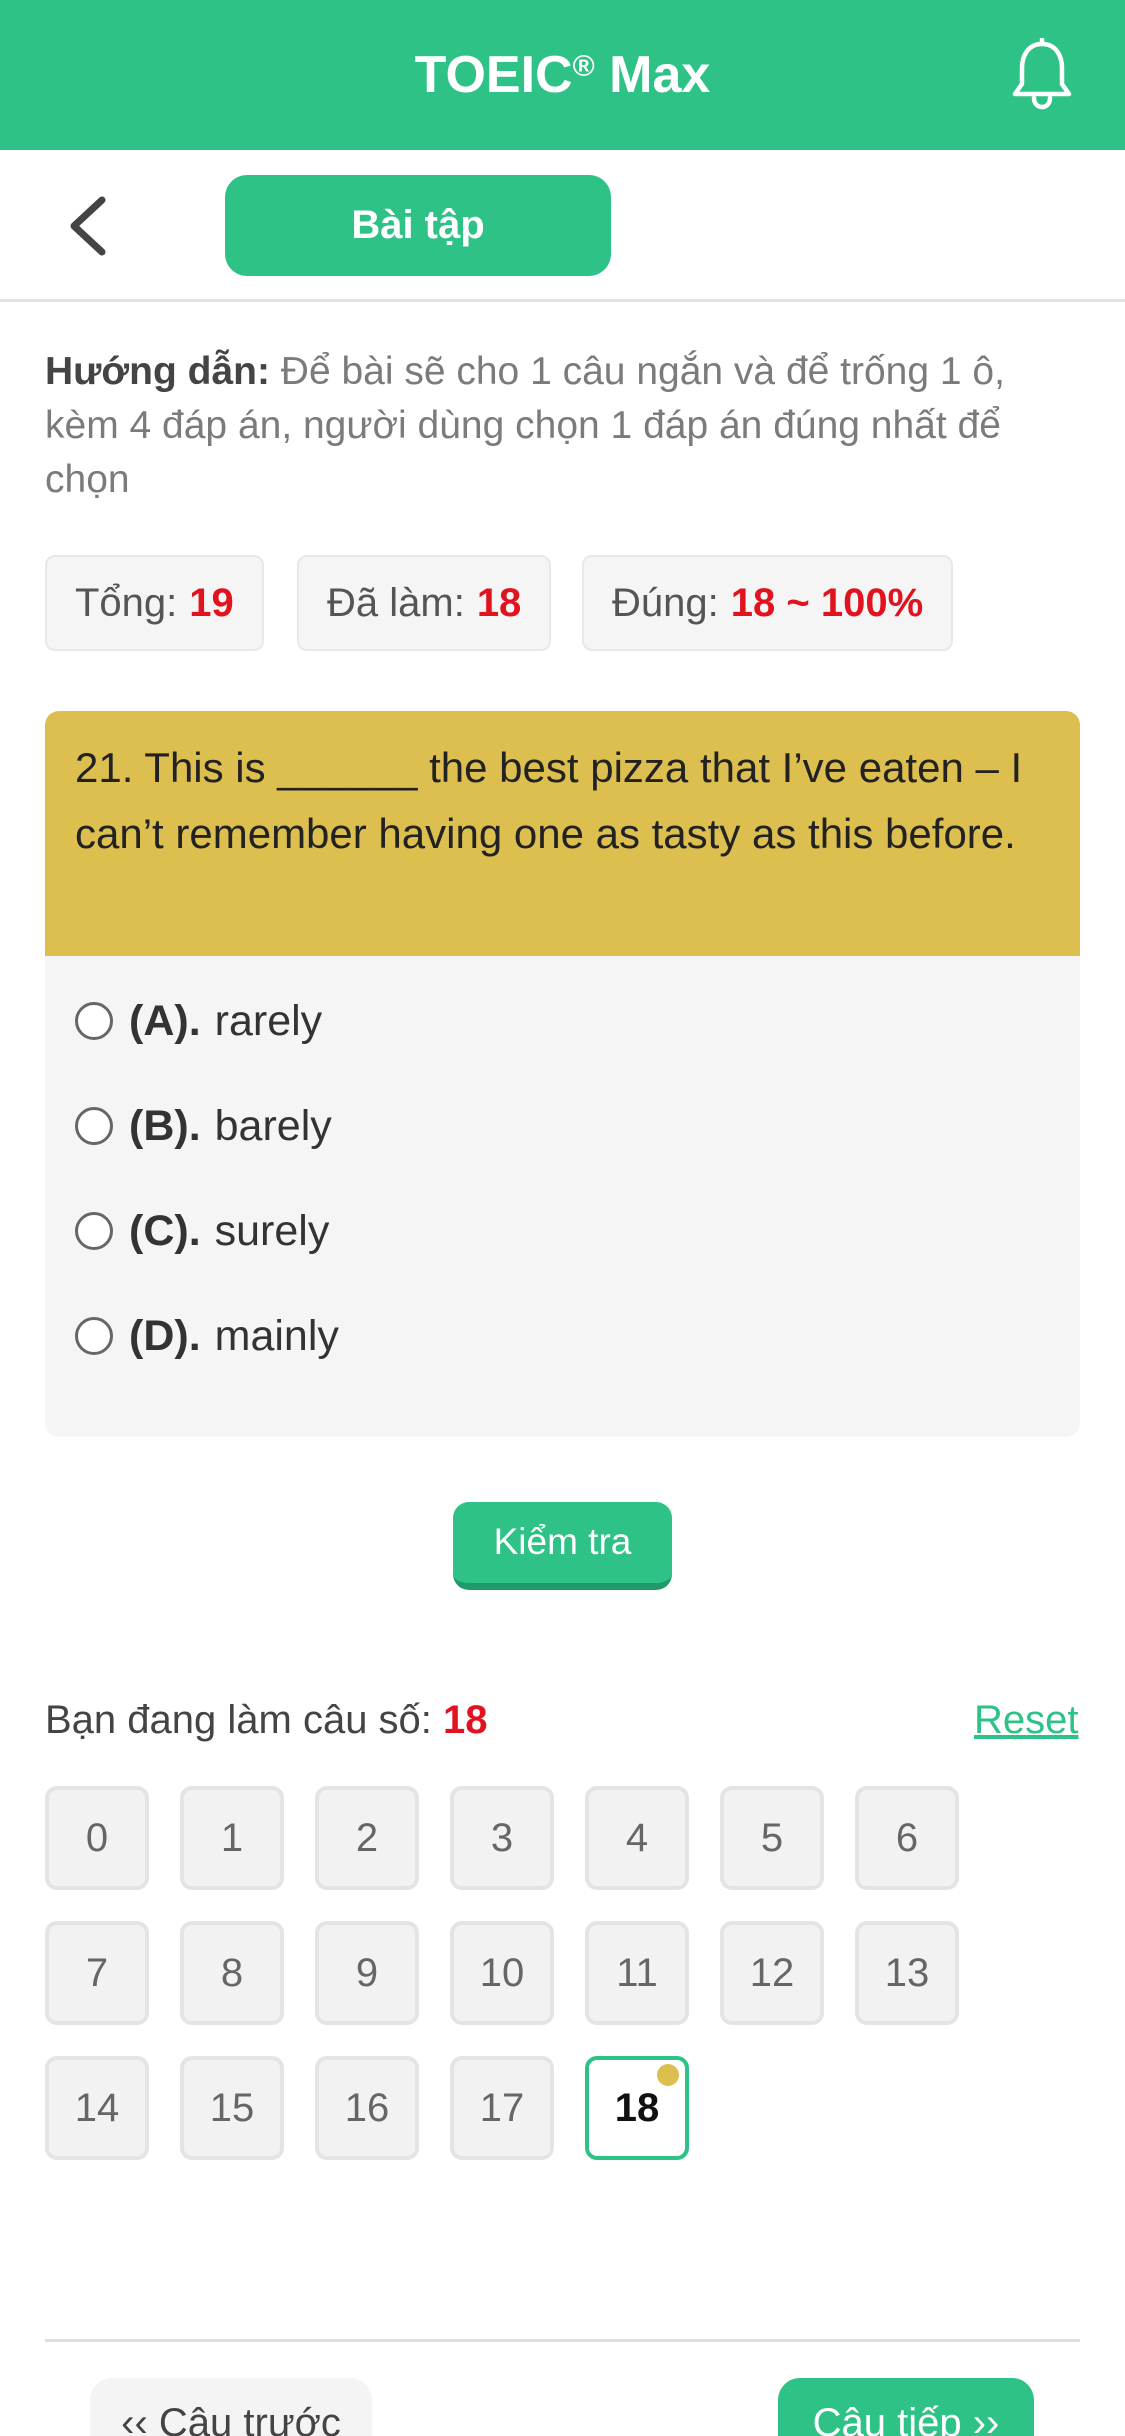 This screenshot has height=2436, width=1125. Describe the element at coordinates (231, 2407) in the screenshot. I see `previous-question-button: ‹‹ Câu trước` at that location.